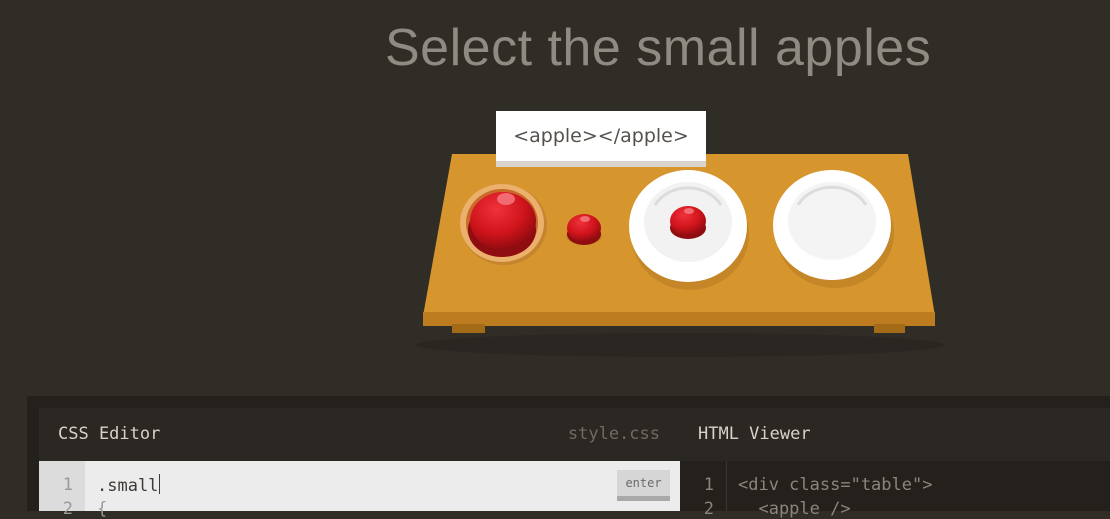 The width and height of the screenshot is (1110, 519). I want to click on html-line-1: <div class="table">, so click(835, 485).